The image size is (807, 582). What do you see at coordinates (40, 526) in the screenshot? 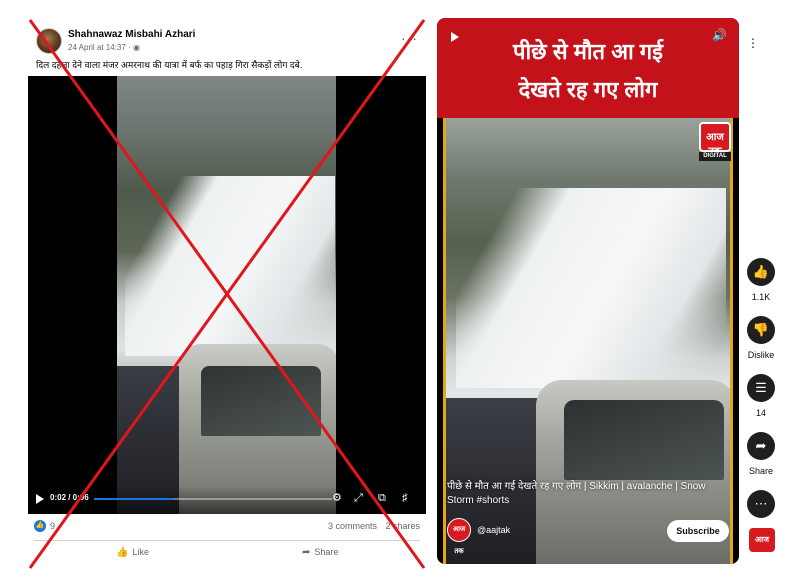
I see `like-reaction-icon: 👍` at bounding box center [40, 526].